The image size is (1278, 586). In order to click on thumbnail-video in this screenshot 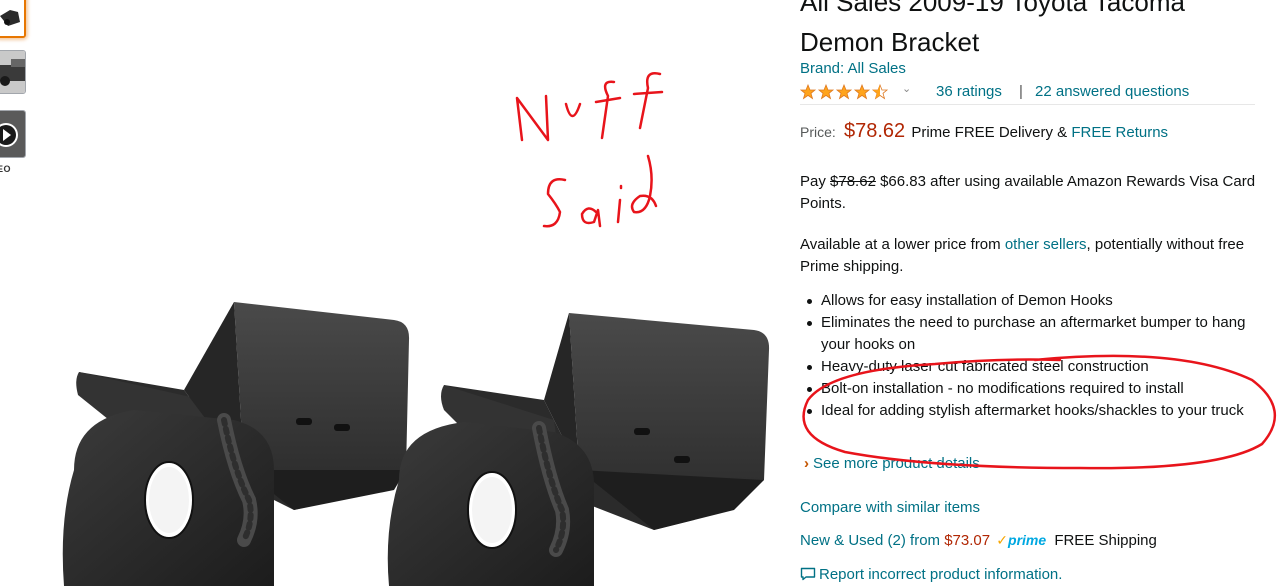, I will do `click(13, 134)`.